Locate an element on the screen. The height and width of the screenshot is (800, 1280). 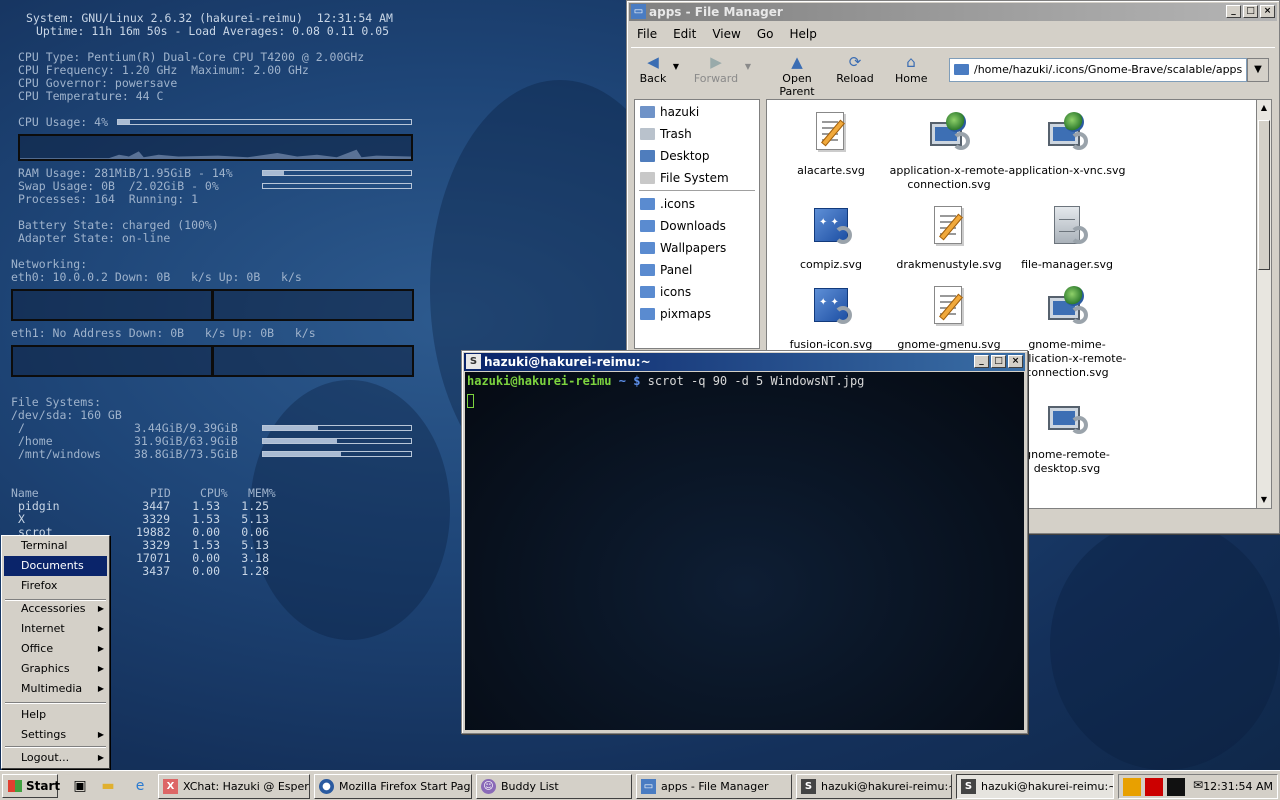
scroll-up-arrow: ▲ is located at coordinates (1264, 108).